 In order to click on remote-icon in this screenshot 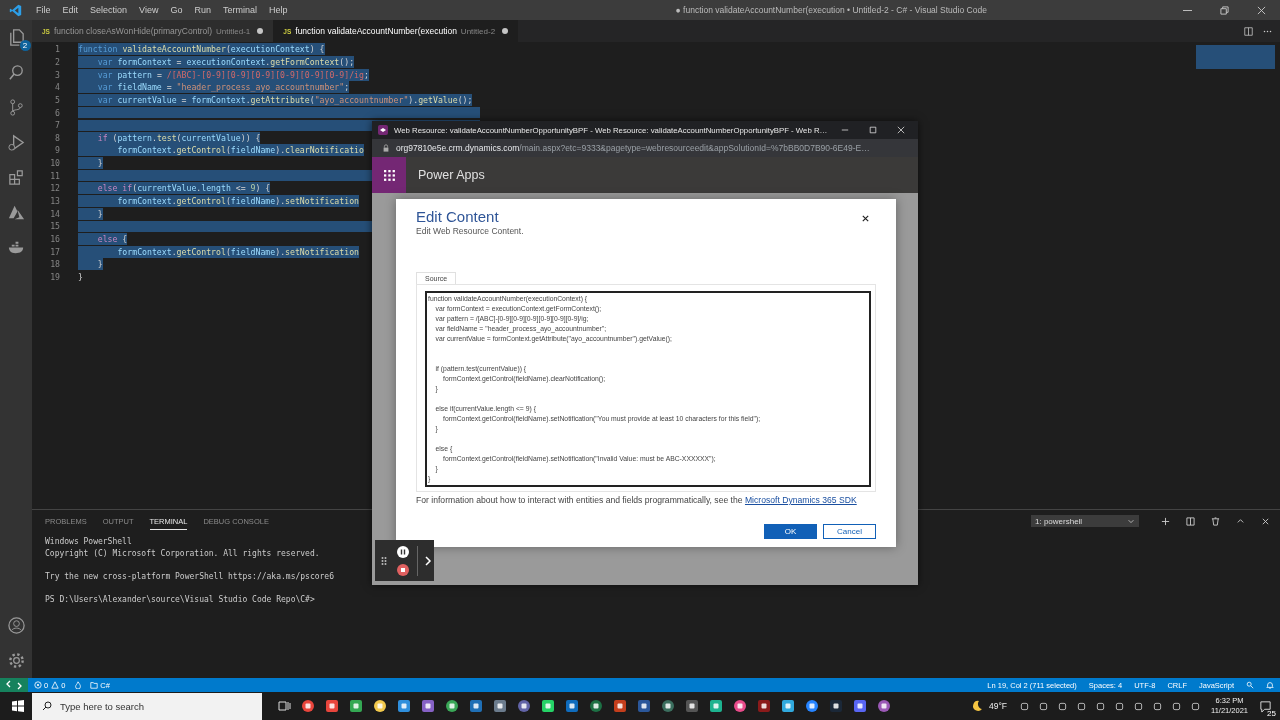, I will do `click(14, 685)`.